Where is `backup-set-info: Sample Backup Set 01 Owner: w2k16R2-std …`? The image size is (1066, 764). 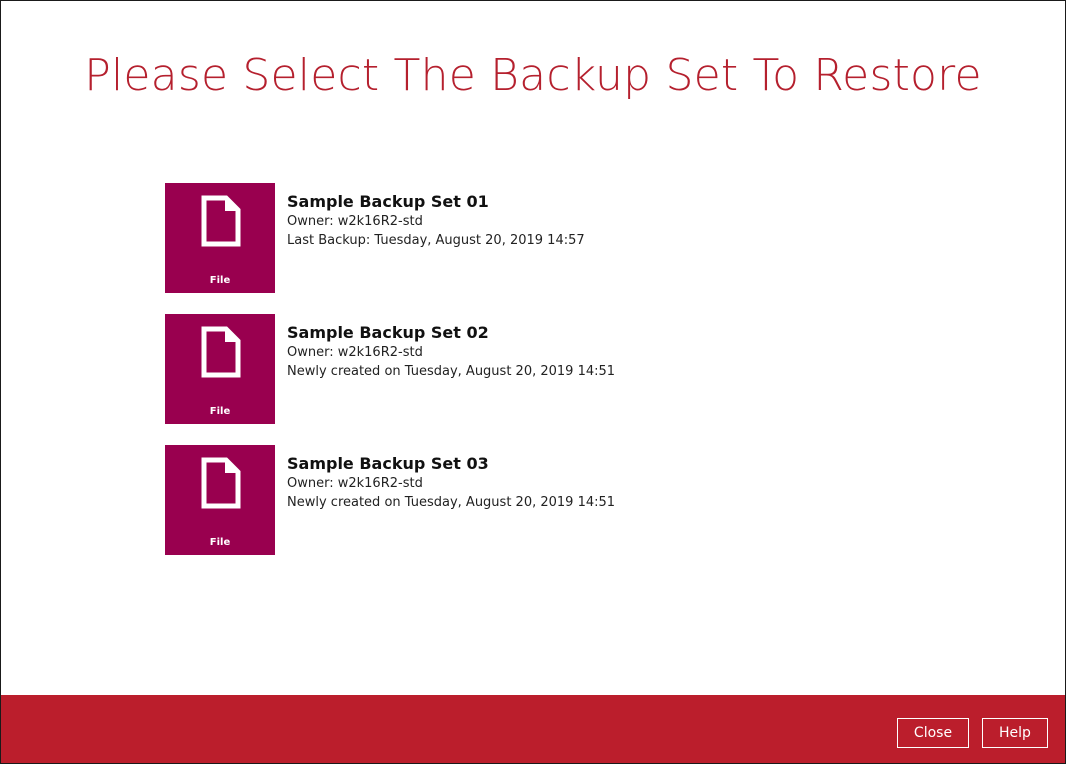 backup-set-info: Sample Backup Set 01 Owner: w2k16R2-std … is located at coordinates (436, 221).